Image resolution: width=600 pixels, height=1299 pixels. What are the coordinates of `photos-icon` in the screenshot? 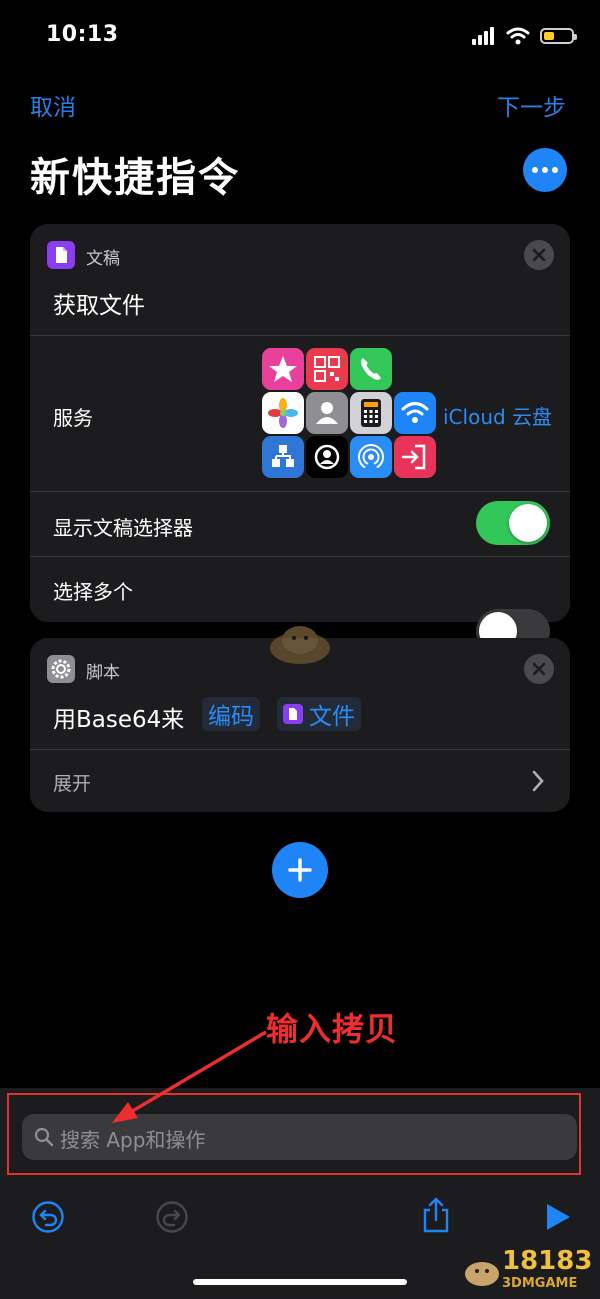 It's located at (283, 413).